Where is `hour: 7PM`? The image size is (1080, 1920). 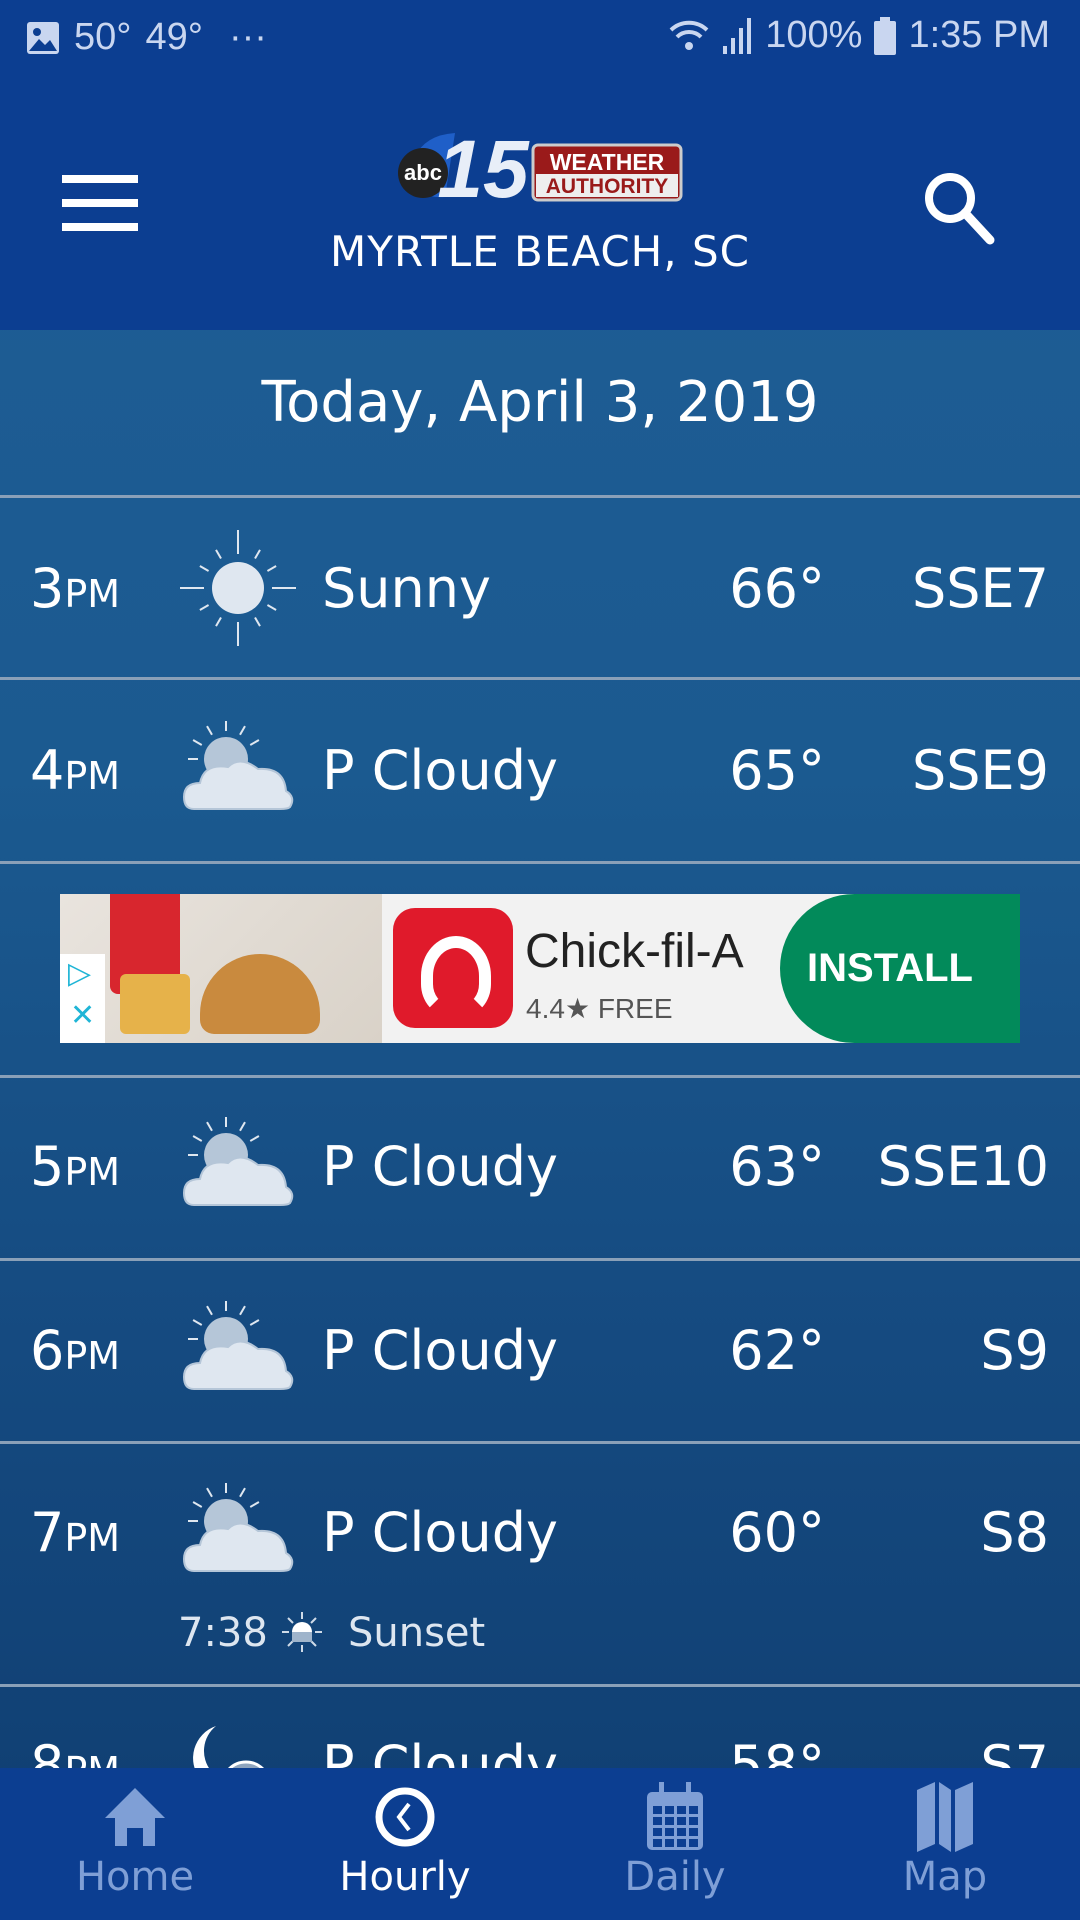
hour: 7PM is located at coordinates (75, 1532).